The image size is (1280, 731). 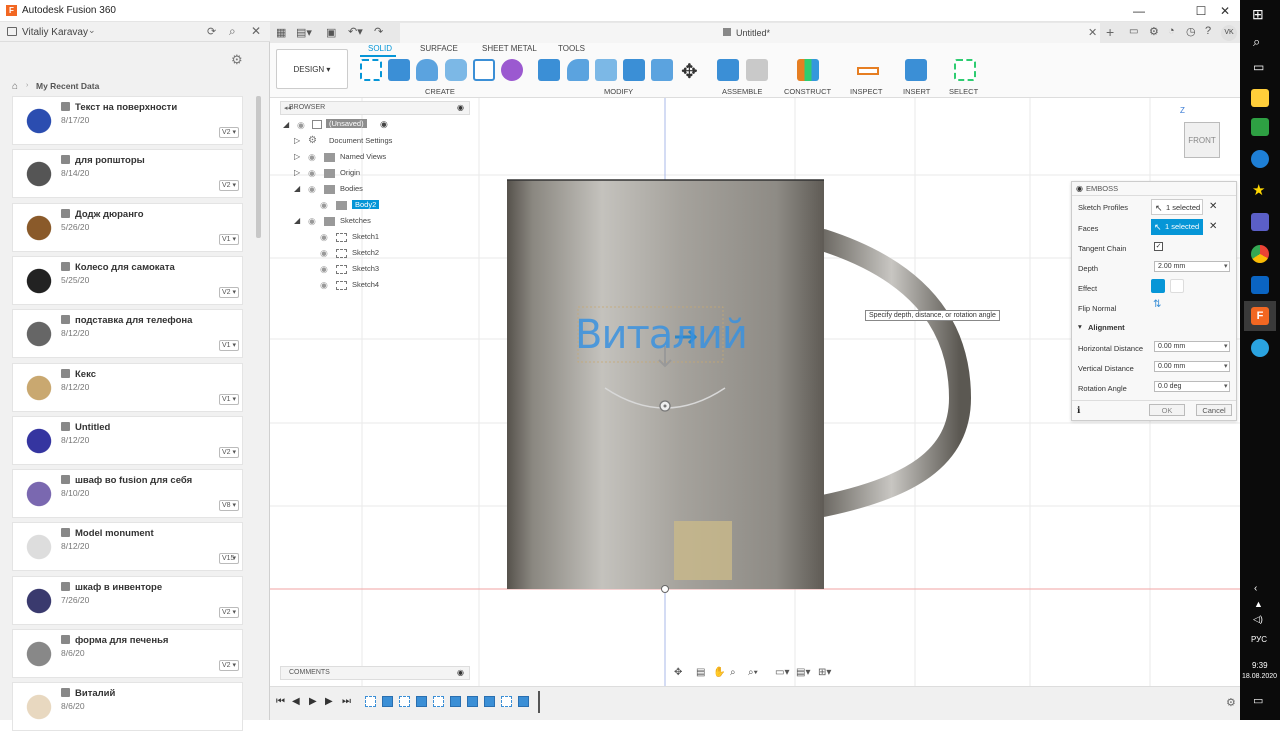 I want to click on horizontal-distance-input: 0.00 mm, so click(x=1192, y=346).